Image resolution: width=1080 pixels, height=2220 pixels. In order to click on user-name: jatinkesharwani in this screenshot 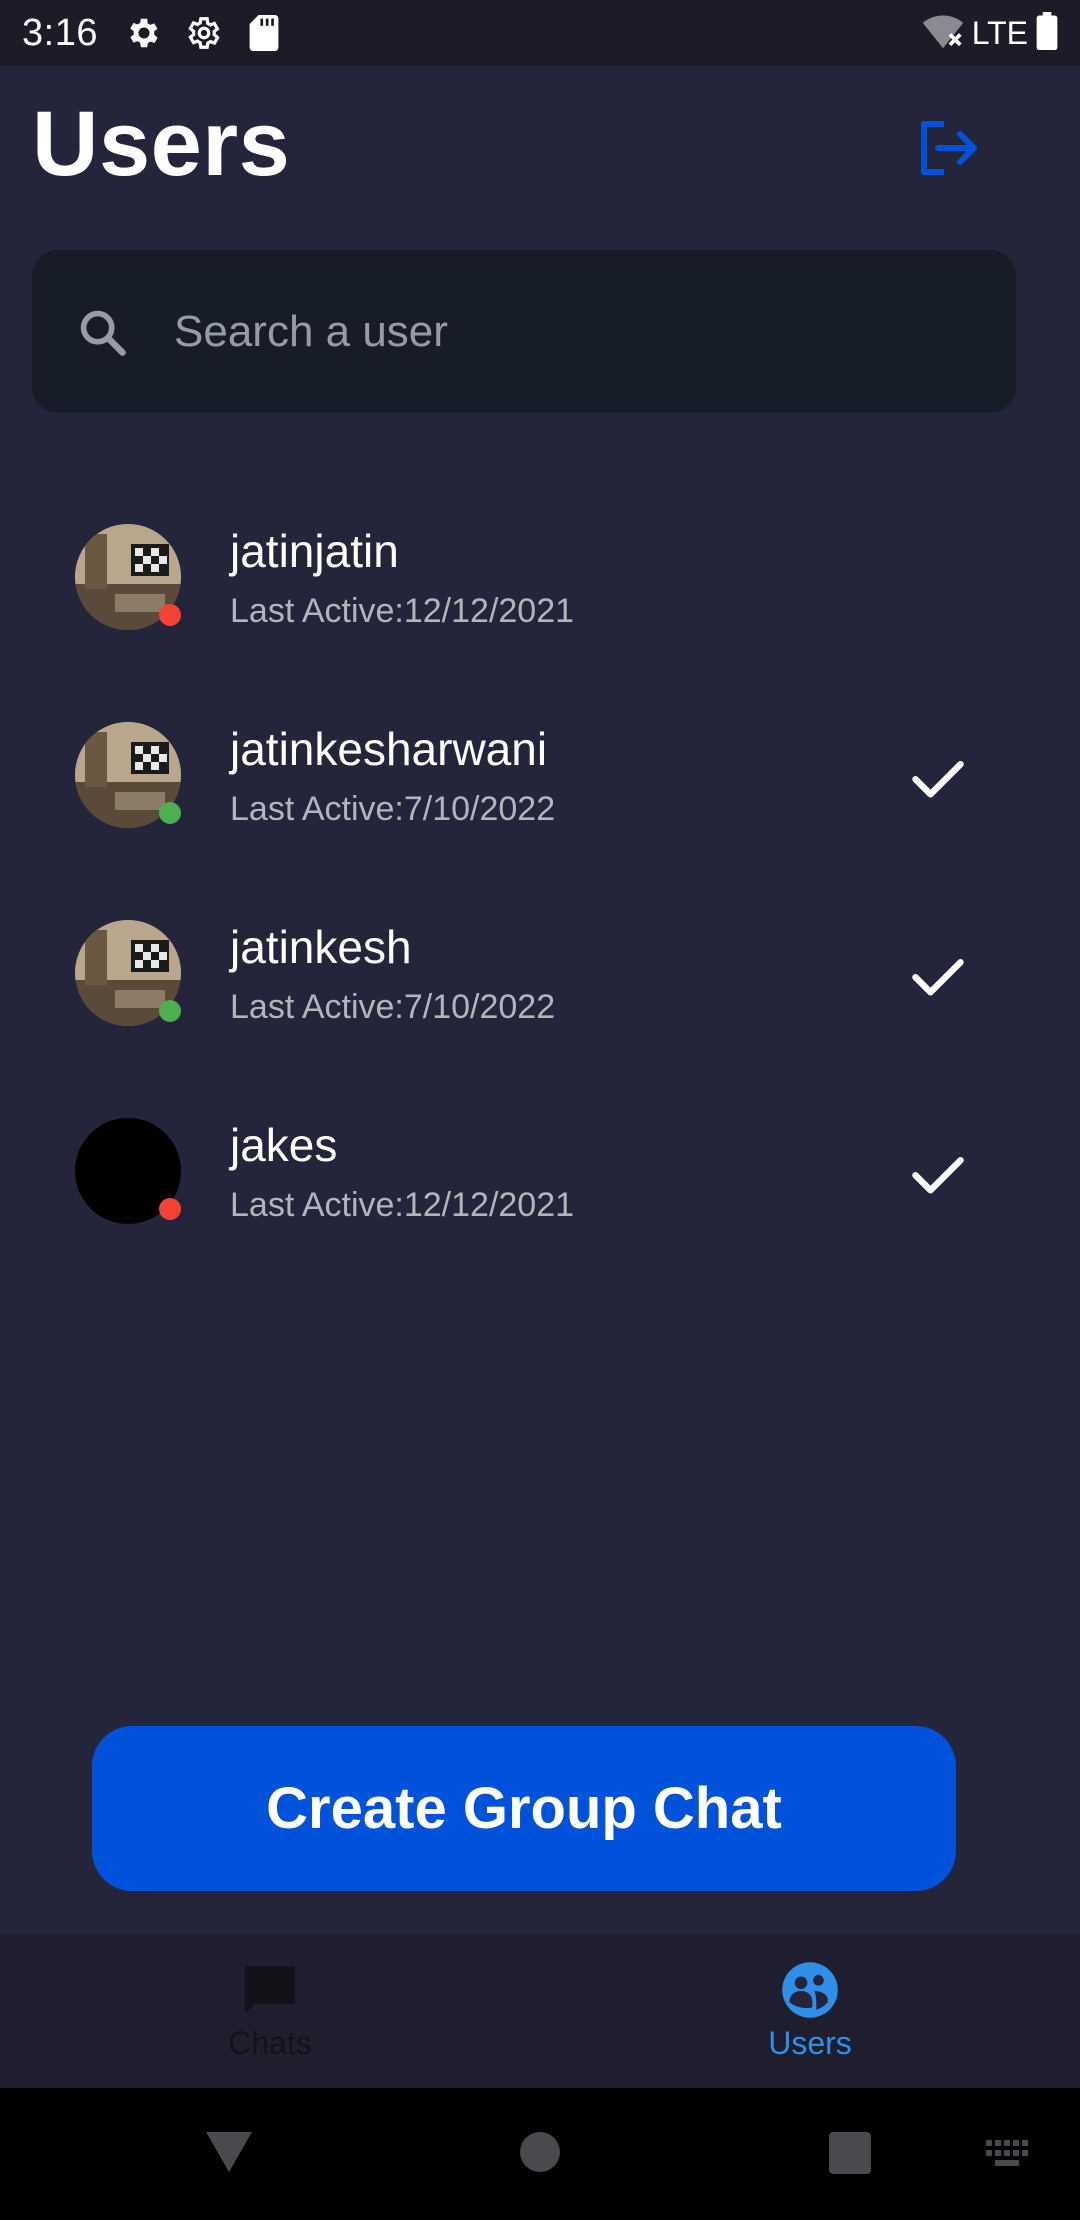, I will do `click(389, 749)`.